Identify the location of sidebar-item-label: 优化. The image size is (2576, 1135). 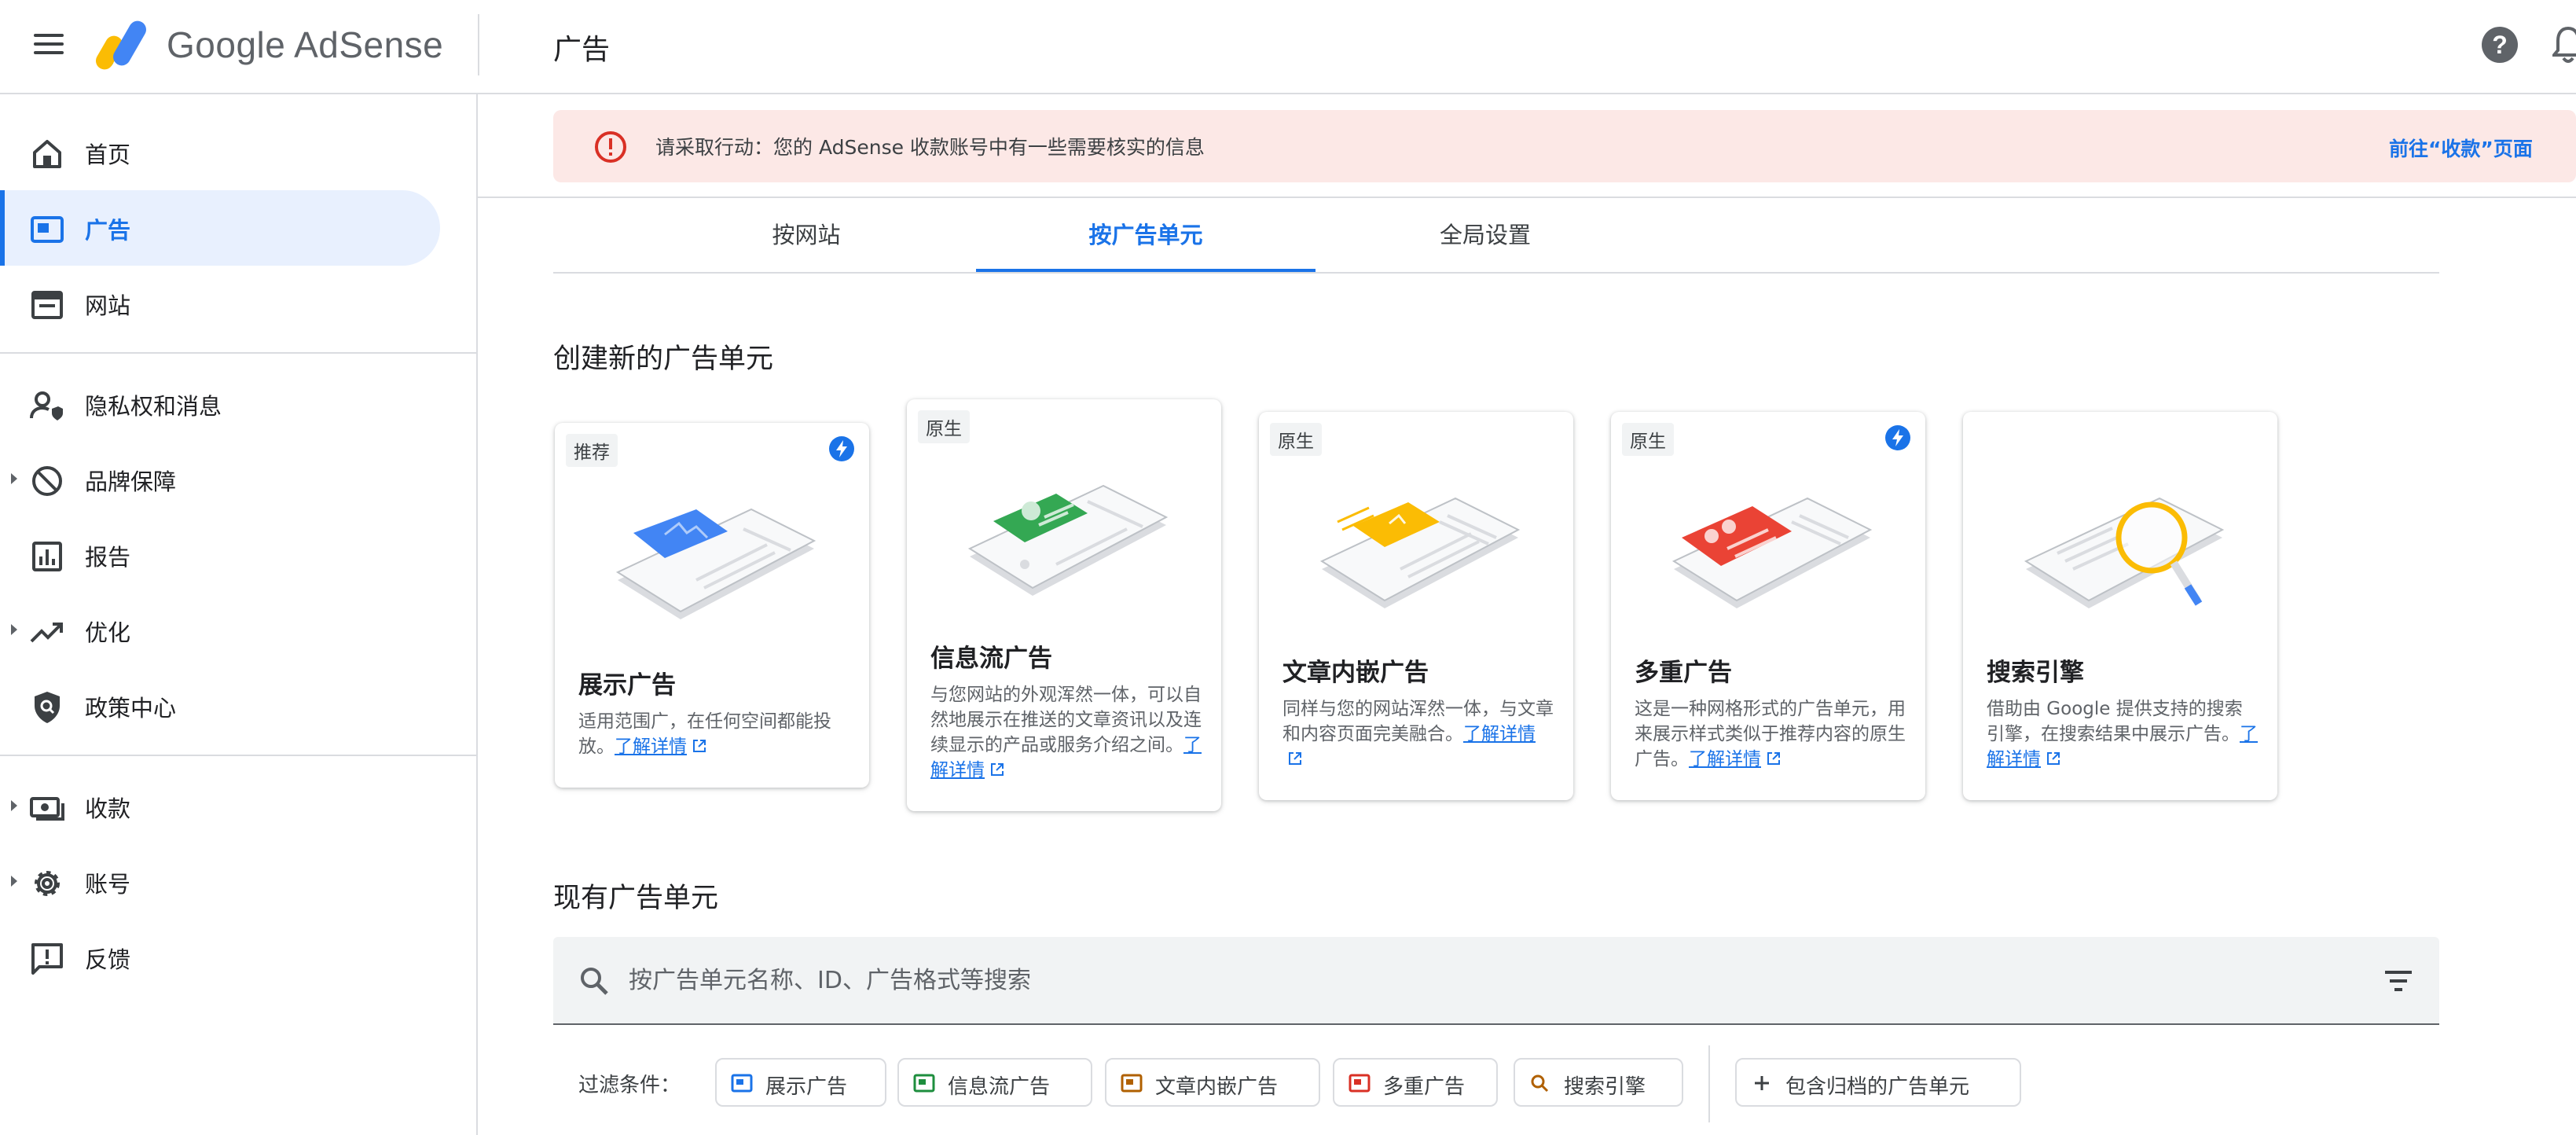
(108, 632).